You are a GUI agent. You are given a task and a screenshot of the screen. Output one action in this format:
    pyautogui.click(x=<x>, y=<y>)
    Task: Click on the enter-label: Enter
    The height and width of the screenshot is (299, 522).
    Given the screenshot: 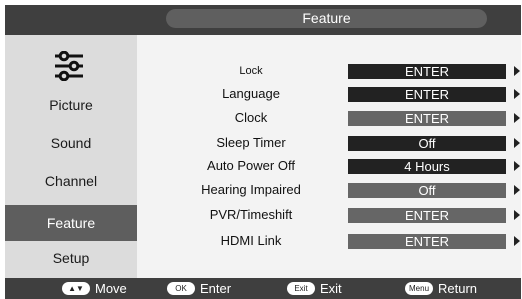 What is the action you would take?
    pyautogui.click(x=216, y=288)
    